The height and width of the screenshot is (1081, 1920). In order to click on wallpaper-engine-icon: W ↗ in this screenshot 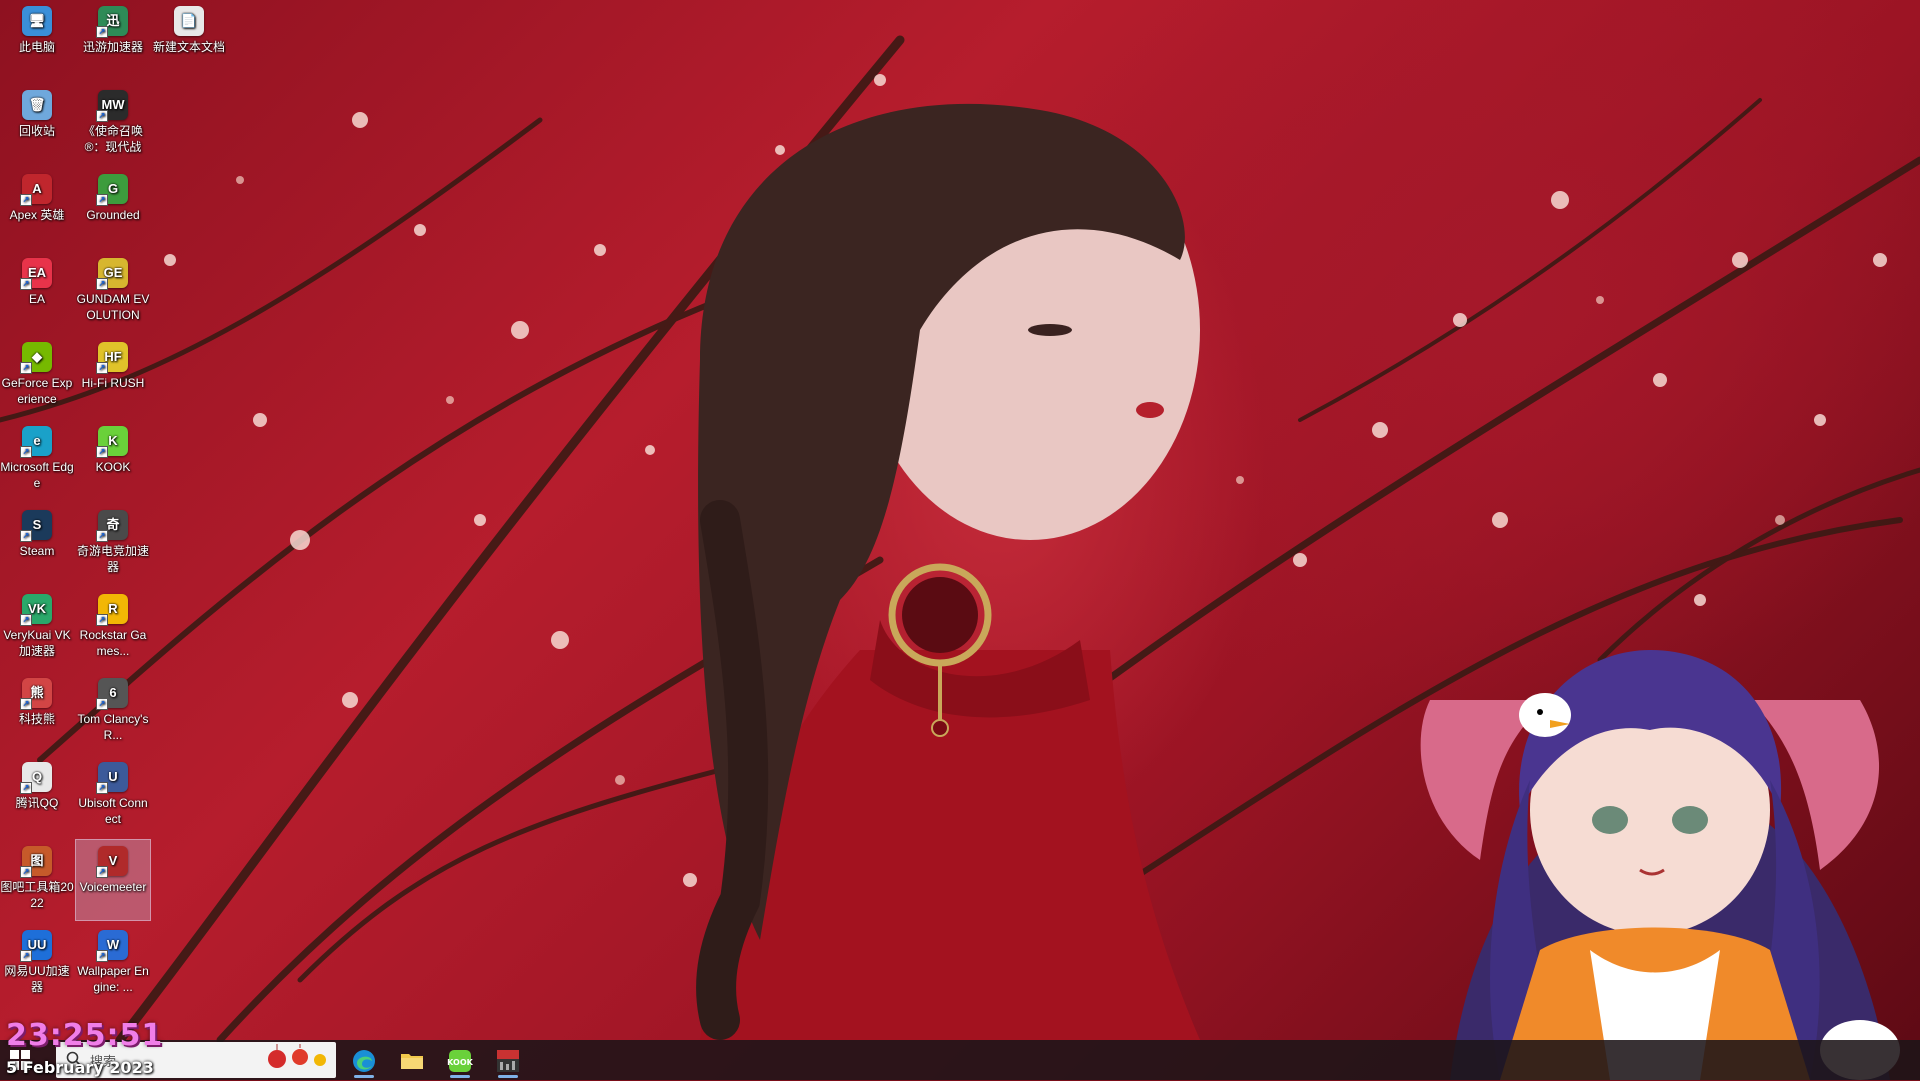, I will do `click(112, 946)`.